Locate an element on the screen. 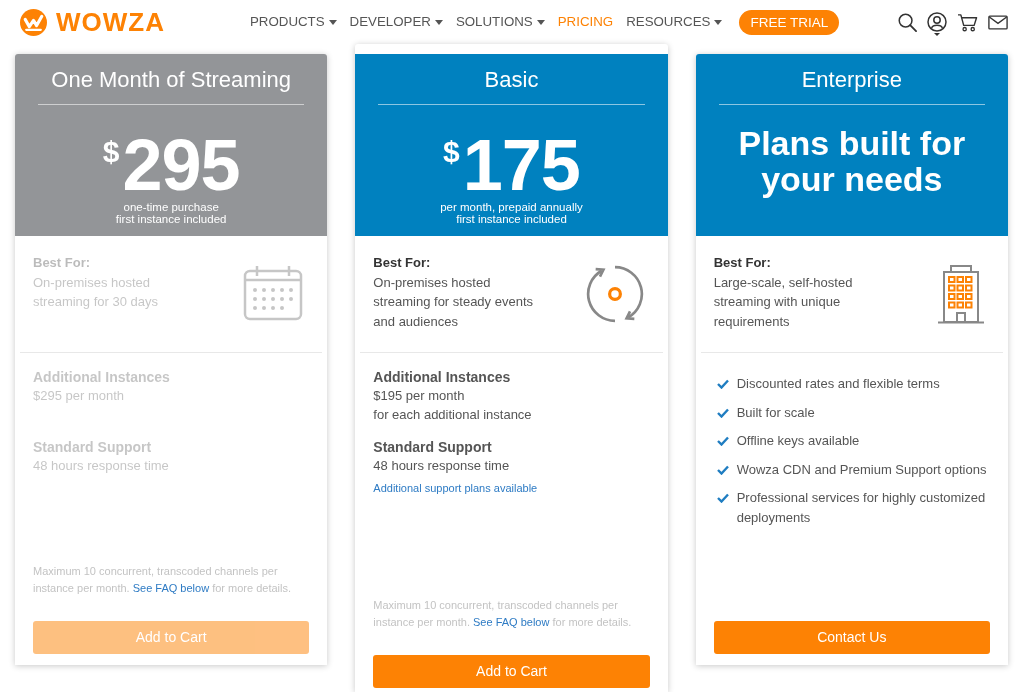  plan-title: Basic is located at coordinates (511, 80).